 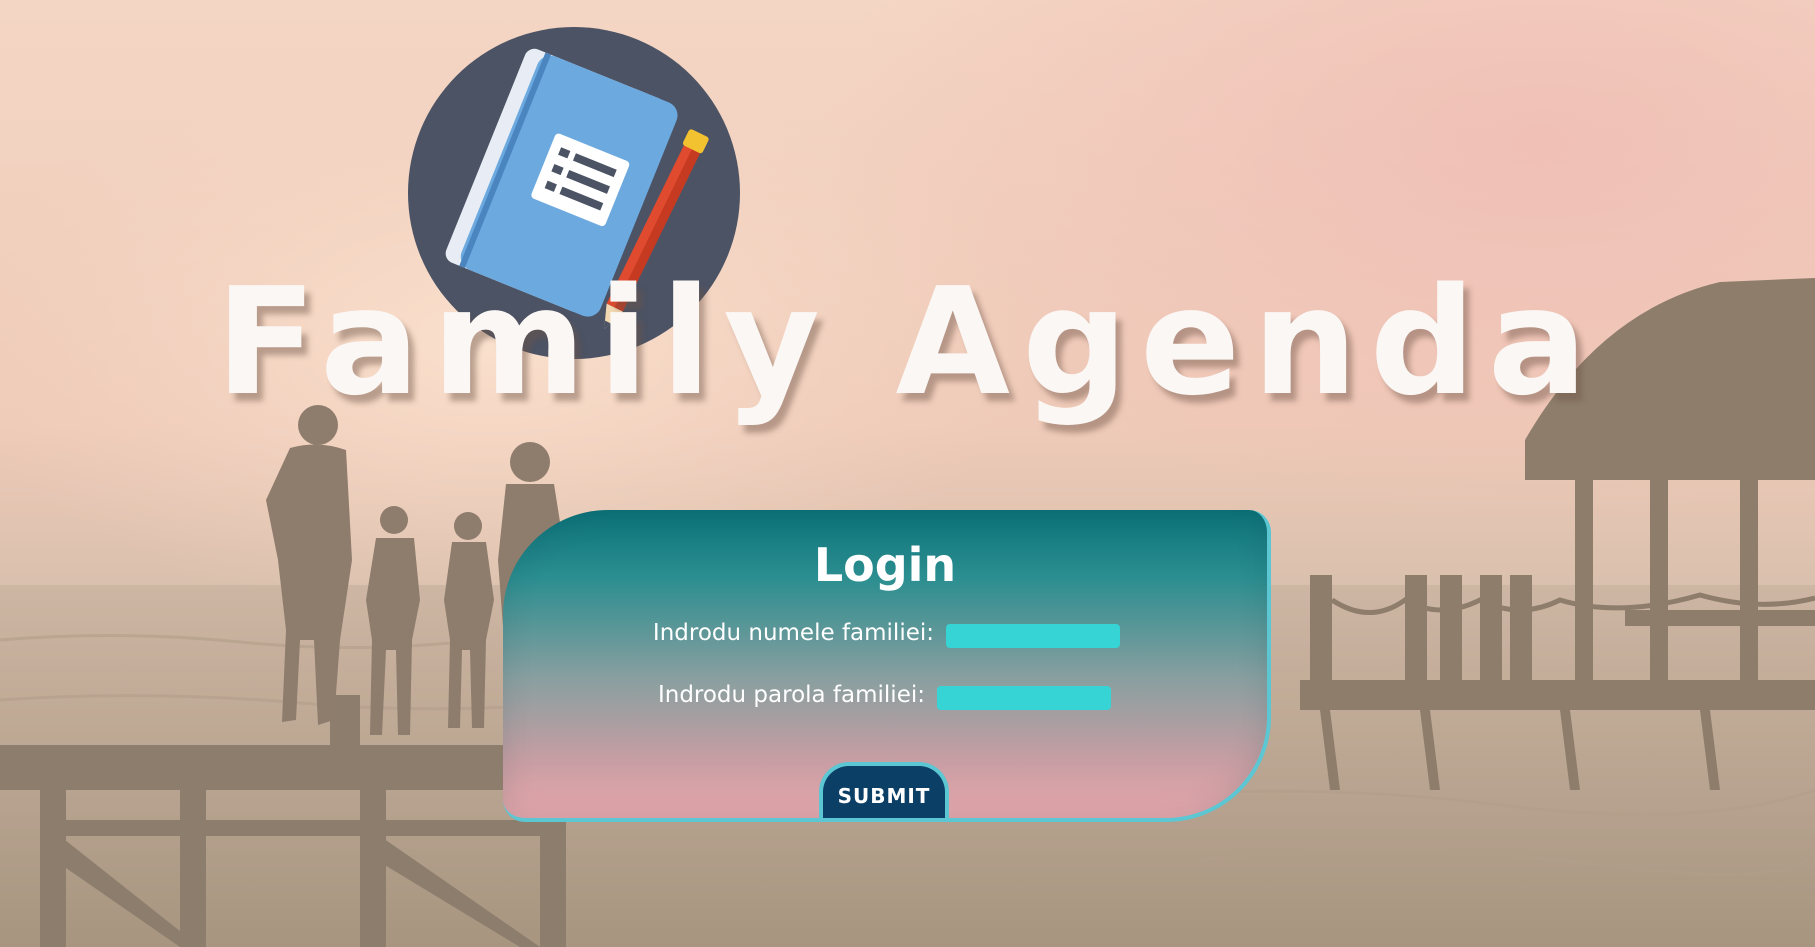 What do you see at coordinates (1033, 636) in the screenshot?
I see `family-name-input` at bounding box center [1033, 636].